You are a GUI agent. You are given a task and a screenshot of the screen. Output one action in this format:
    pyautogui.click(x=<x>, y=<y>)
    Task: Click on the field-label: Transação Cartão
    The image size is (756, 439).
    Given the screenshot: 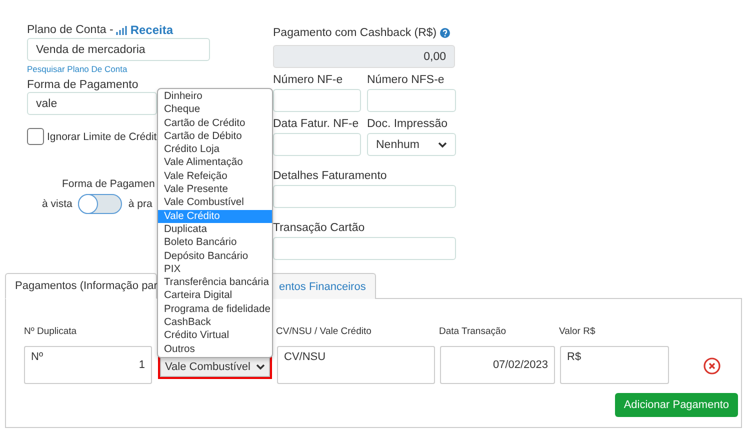 What is the action you would take?
    pyautogui.click(x=319, y=228)
    